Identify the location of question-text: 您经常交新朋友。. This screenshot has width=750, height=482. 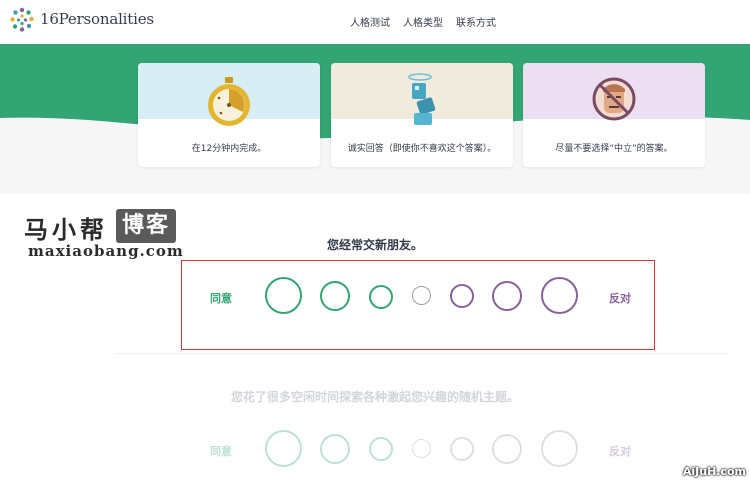
(374, 245).